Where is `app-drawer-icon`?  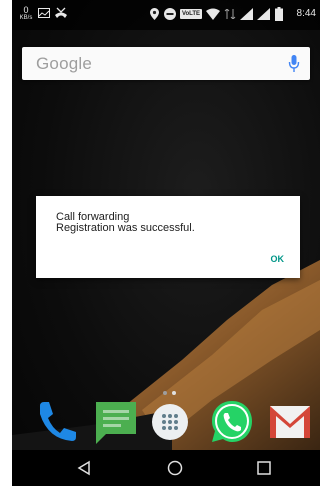
app-drawer-icon is located at coordinates (170, 422).